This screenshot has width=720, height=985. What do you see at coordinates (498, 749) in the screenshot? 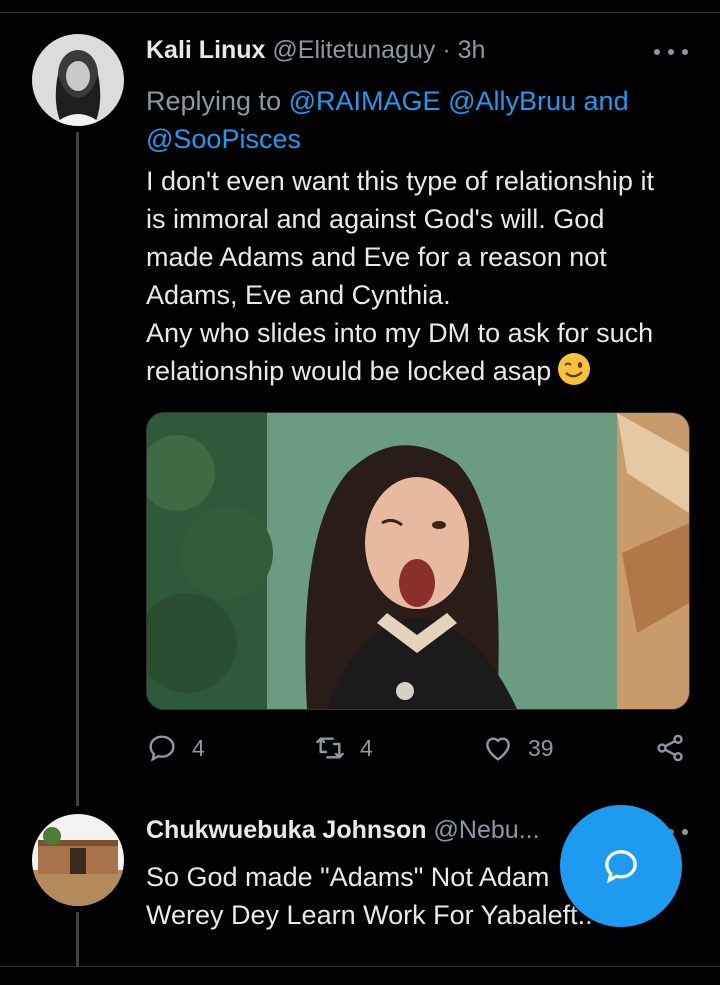
I see `like-icon` at bounding box center [498, 749].